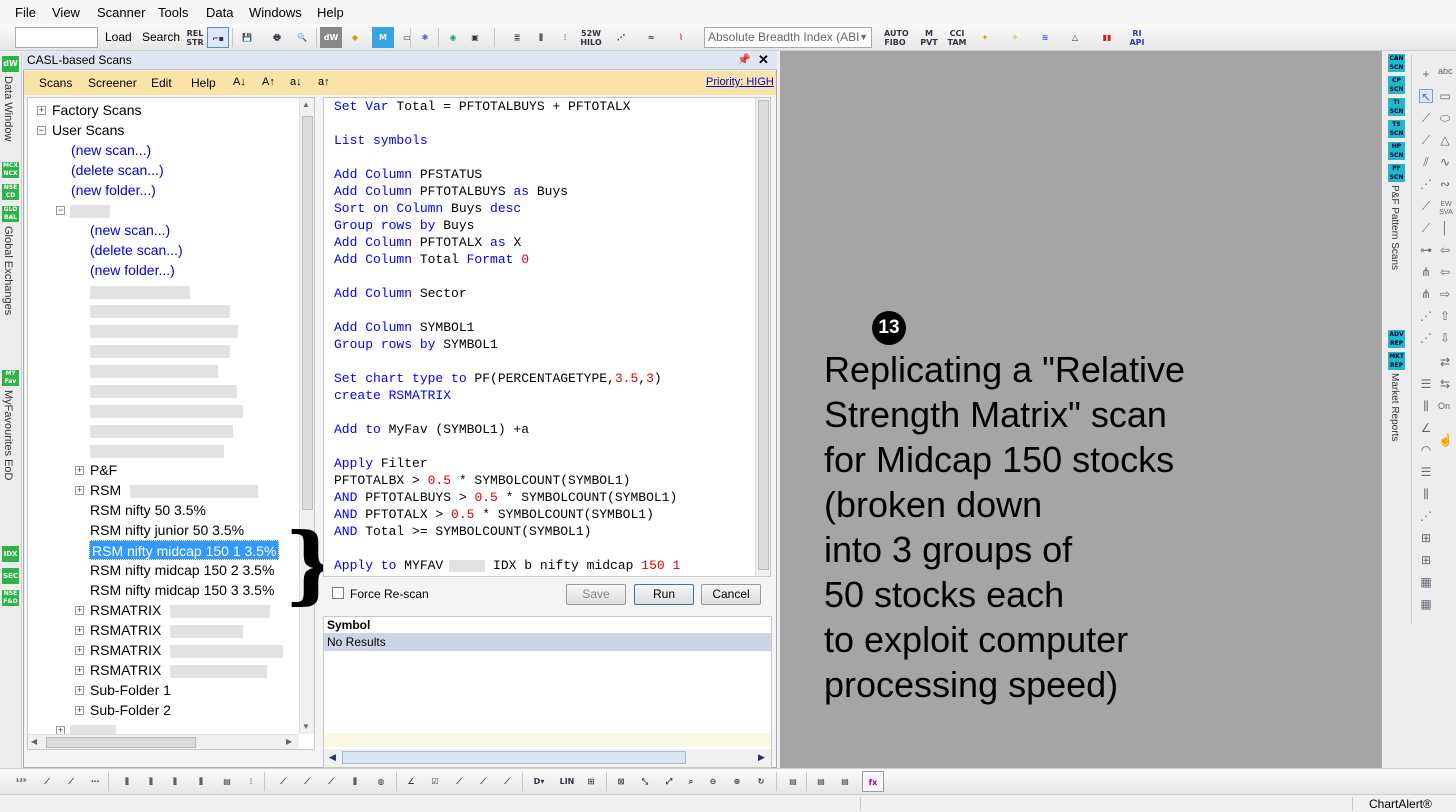 This screenshot has height=812, width=1456. Describe the element at coordinates (873, 781) in the screenshot. I see `tool-fx-icon: fx` at that location.